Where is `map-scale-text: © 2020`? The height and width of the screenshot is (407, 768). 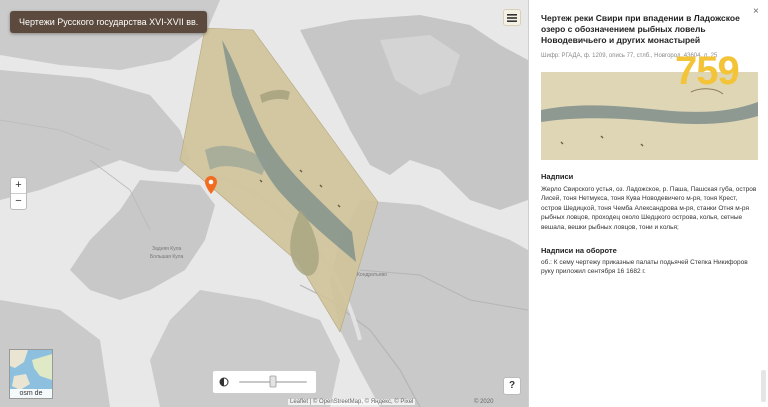
map-scale-text: © 2020 is located at coordinates (484, 402).